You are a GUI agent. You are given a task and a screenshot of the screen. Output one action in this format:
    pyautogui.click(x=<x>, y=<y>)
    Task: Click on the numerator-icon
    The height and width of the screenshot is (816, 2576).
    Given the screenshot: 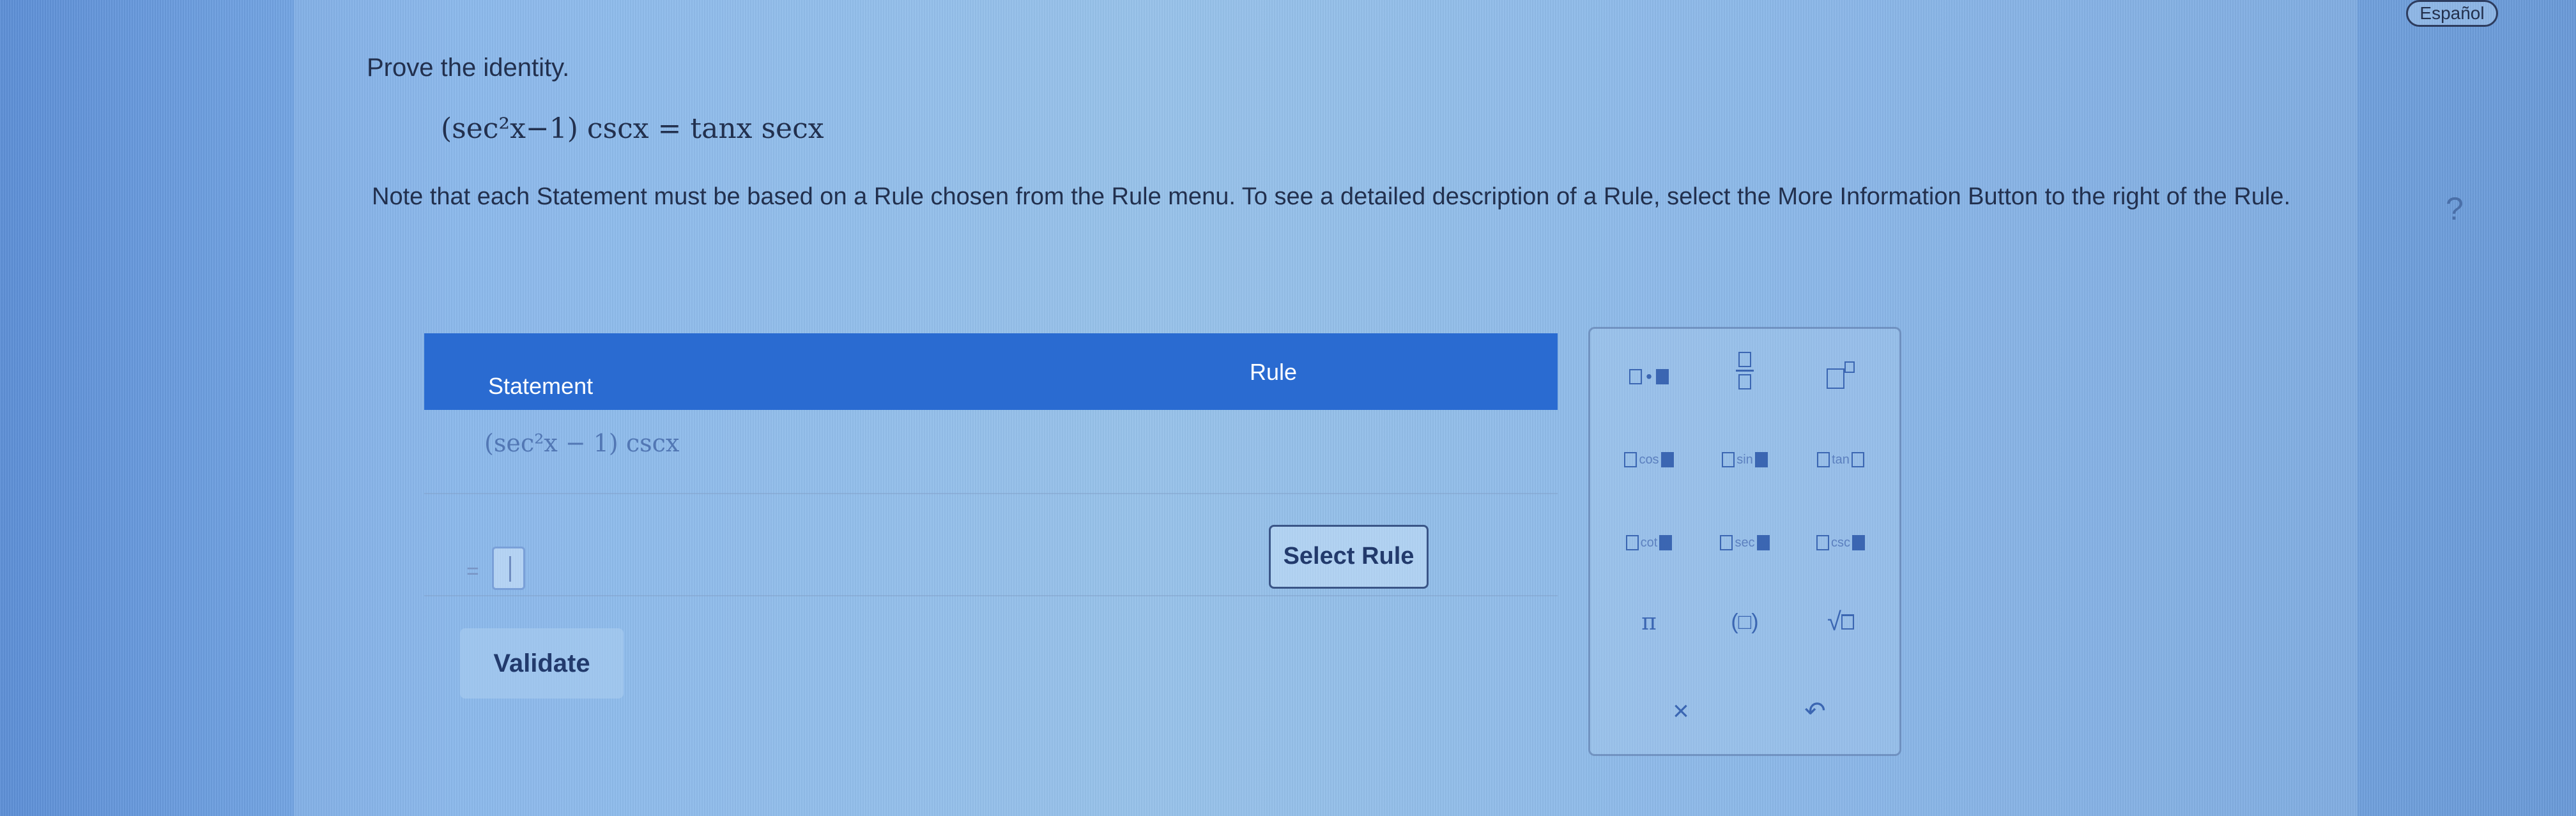 What is the action you would take?
    pyautogui.click(x=1744, y=359)
    